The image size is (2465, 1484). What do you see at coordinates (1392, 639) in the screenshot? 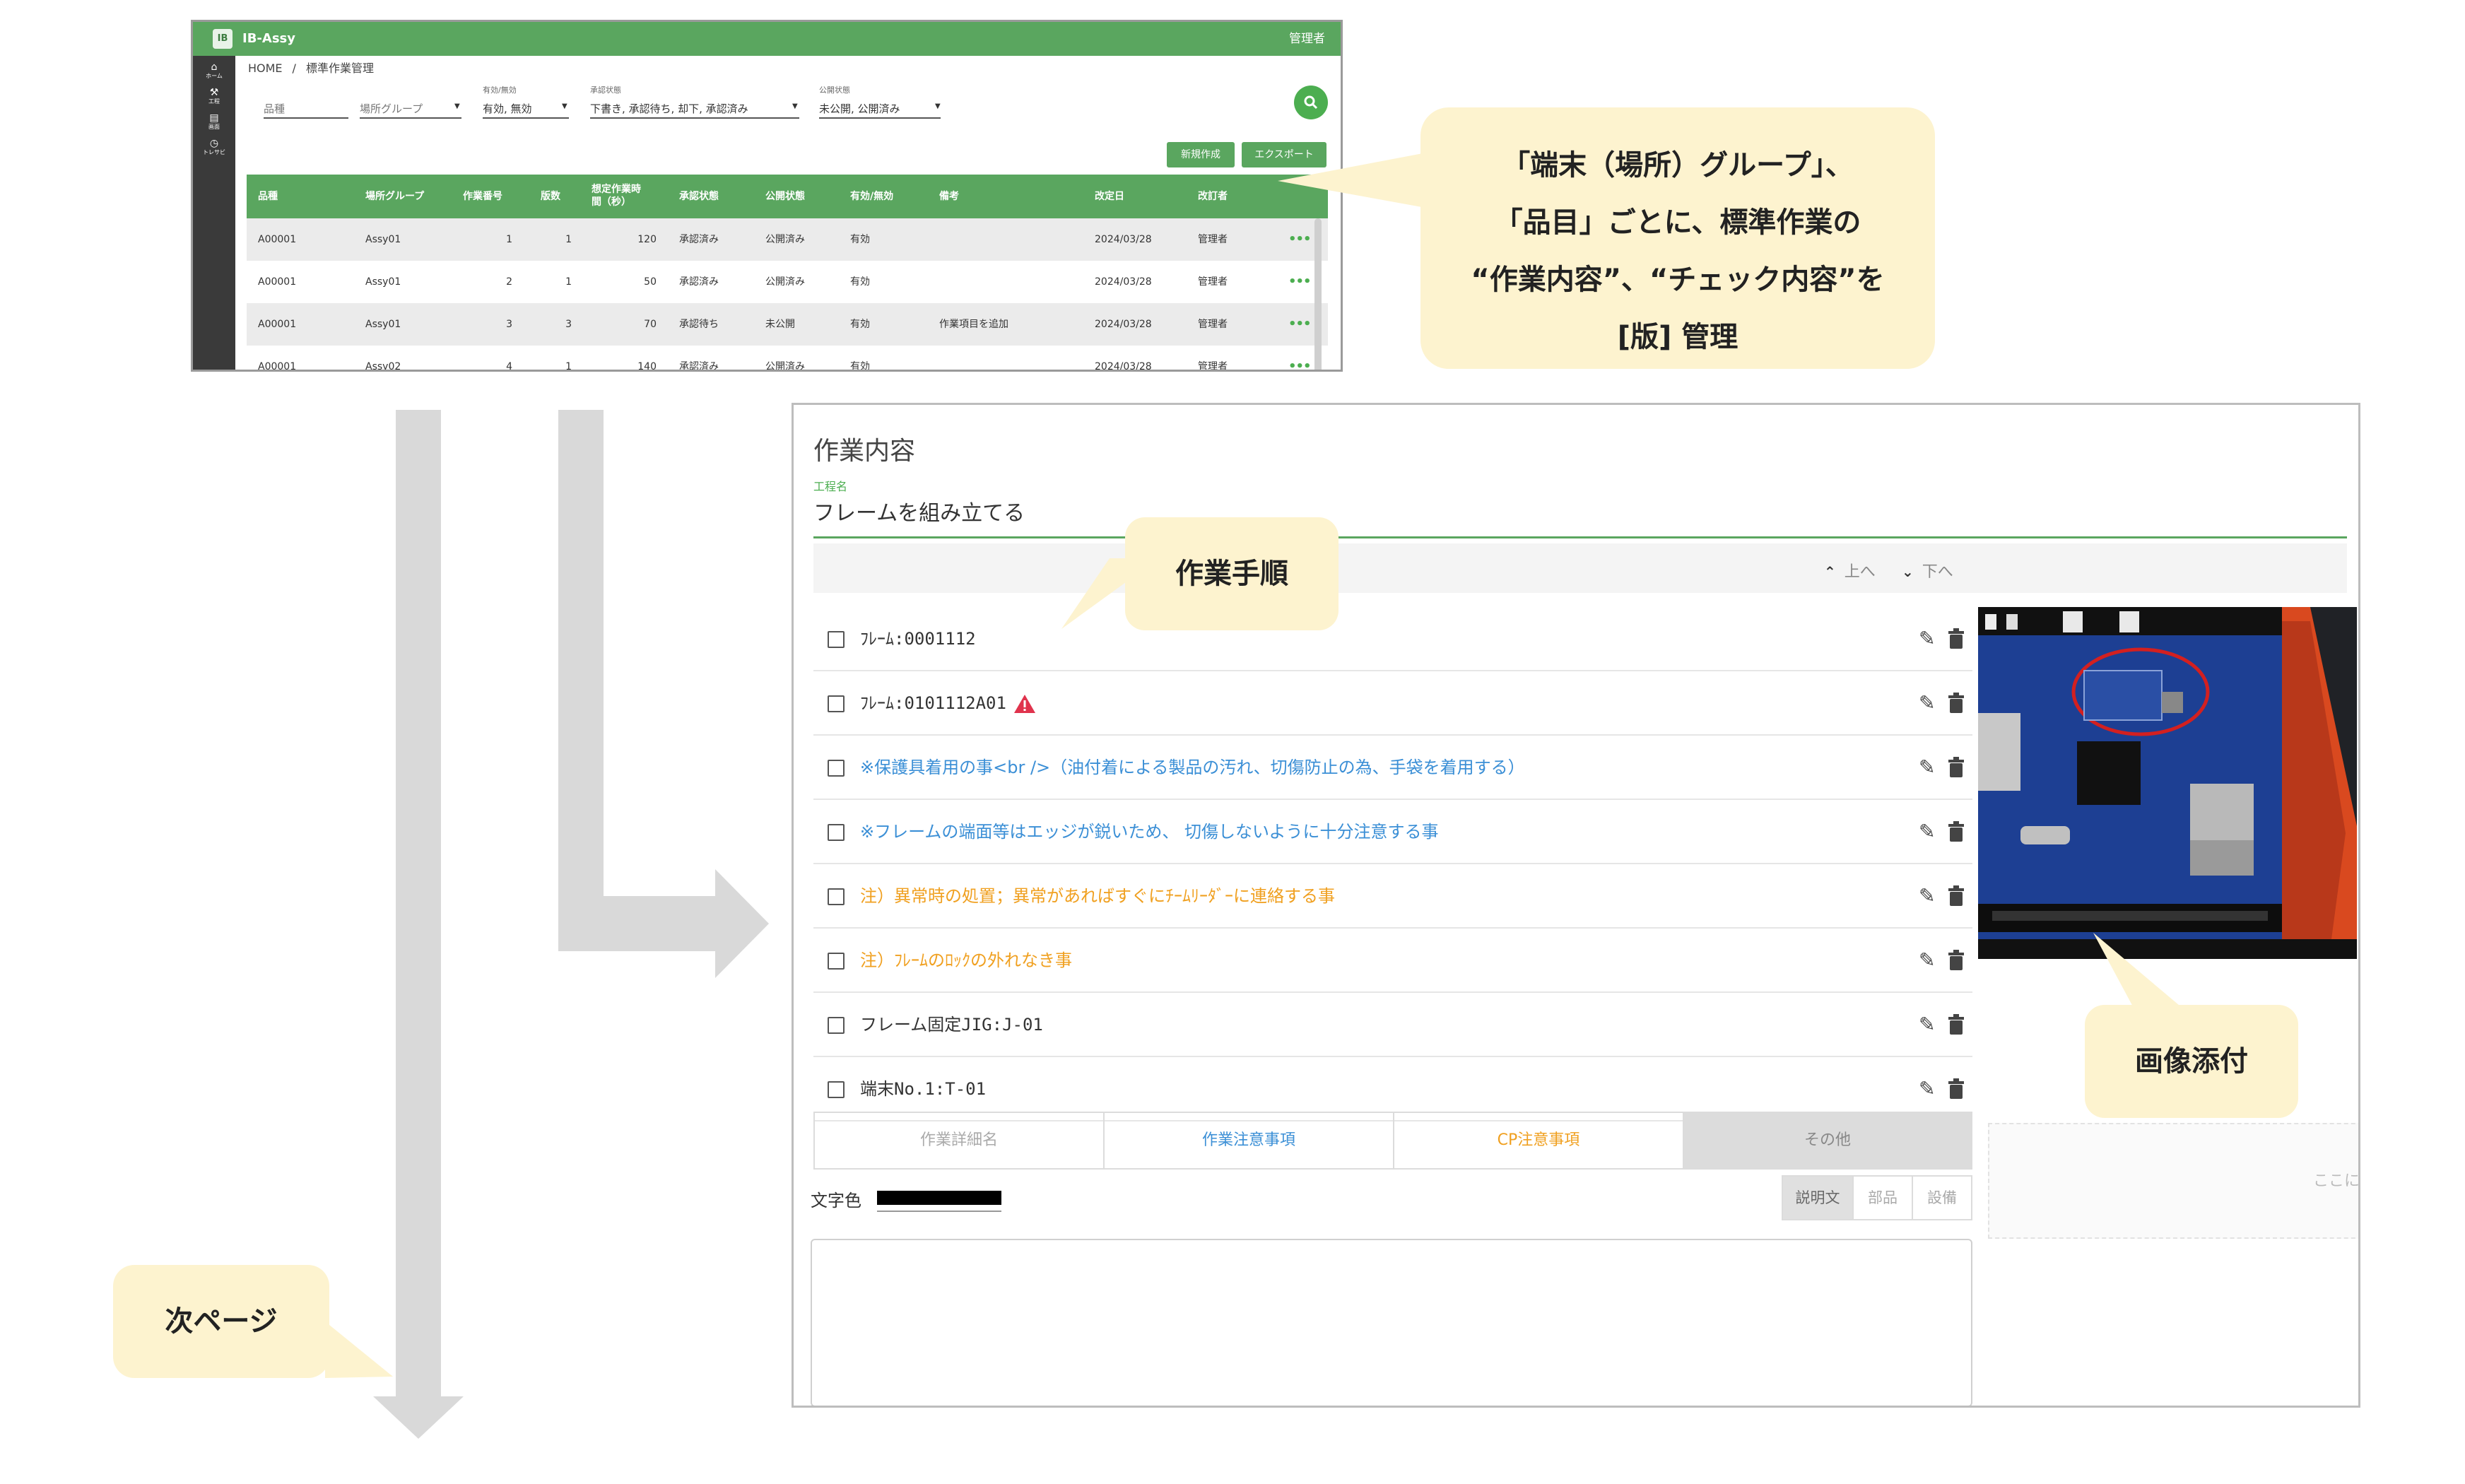
I see `work-step-row: ﾌﾚｰﾑ:0001112 ✎` at bounding box center [1392, 639].